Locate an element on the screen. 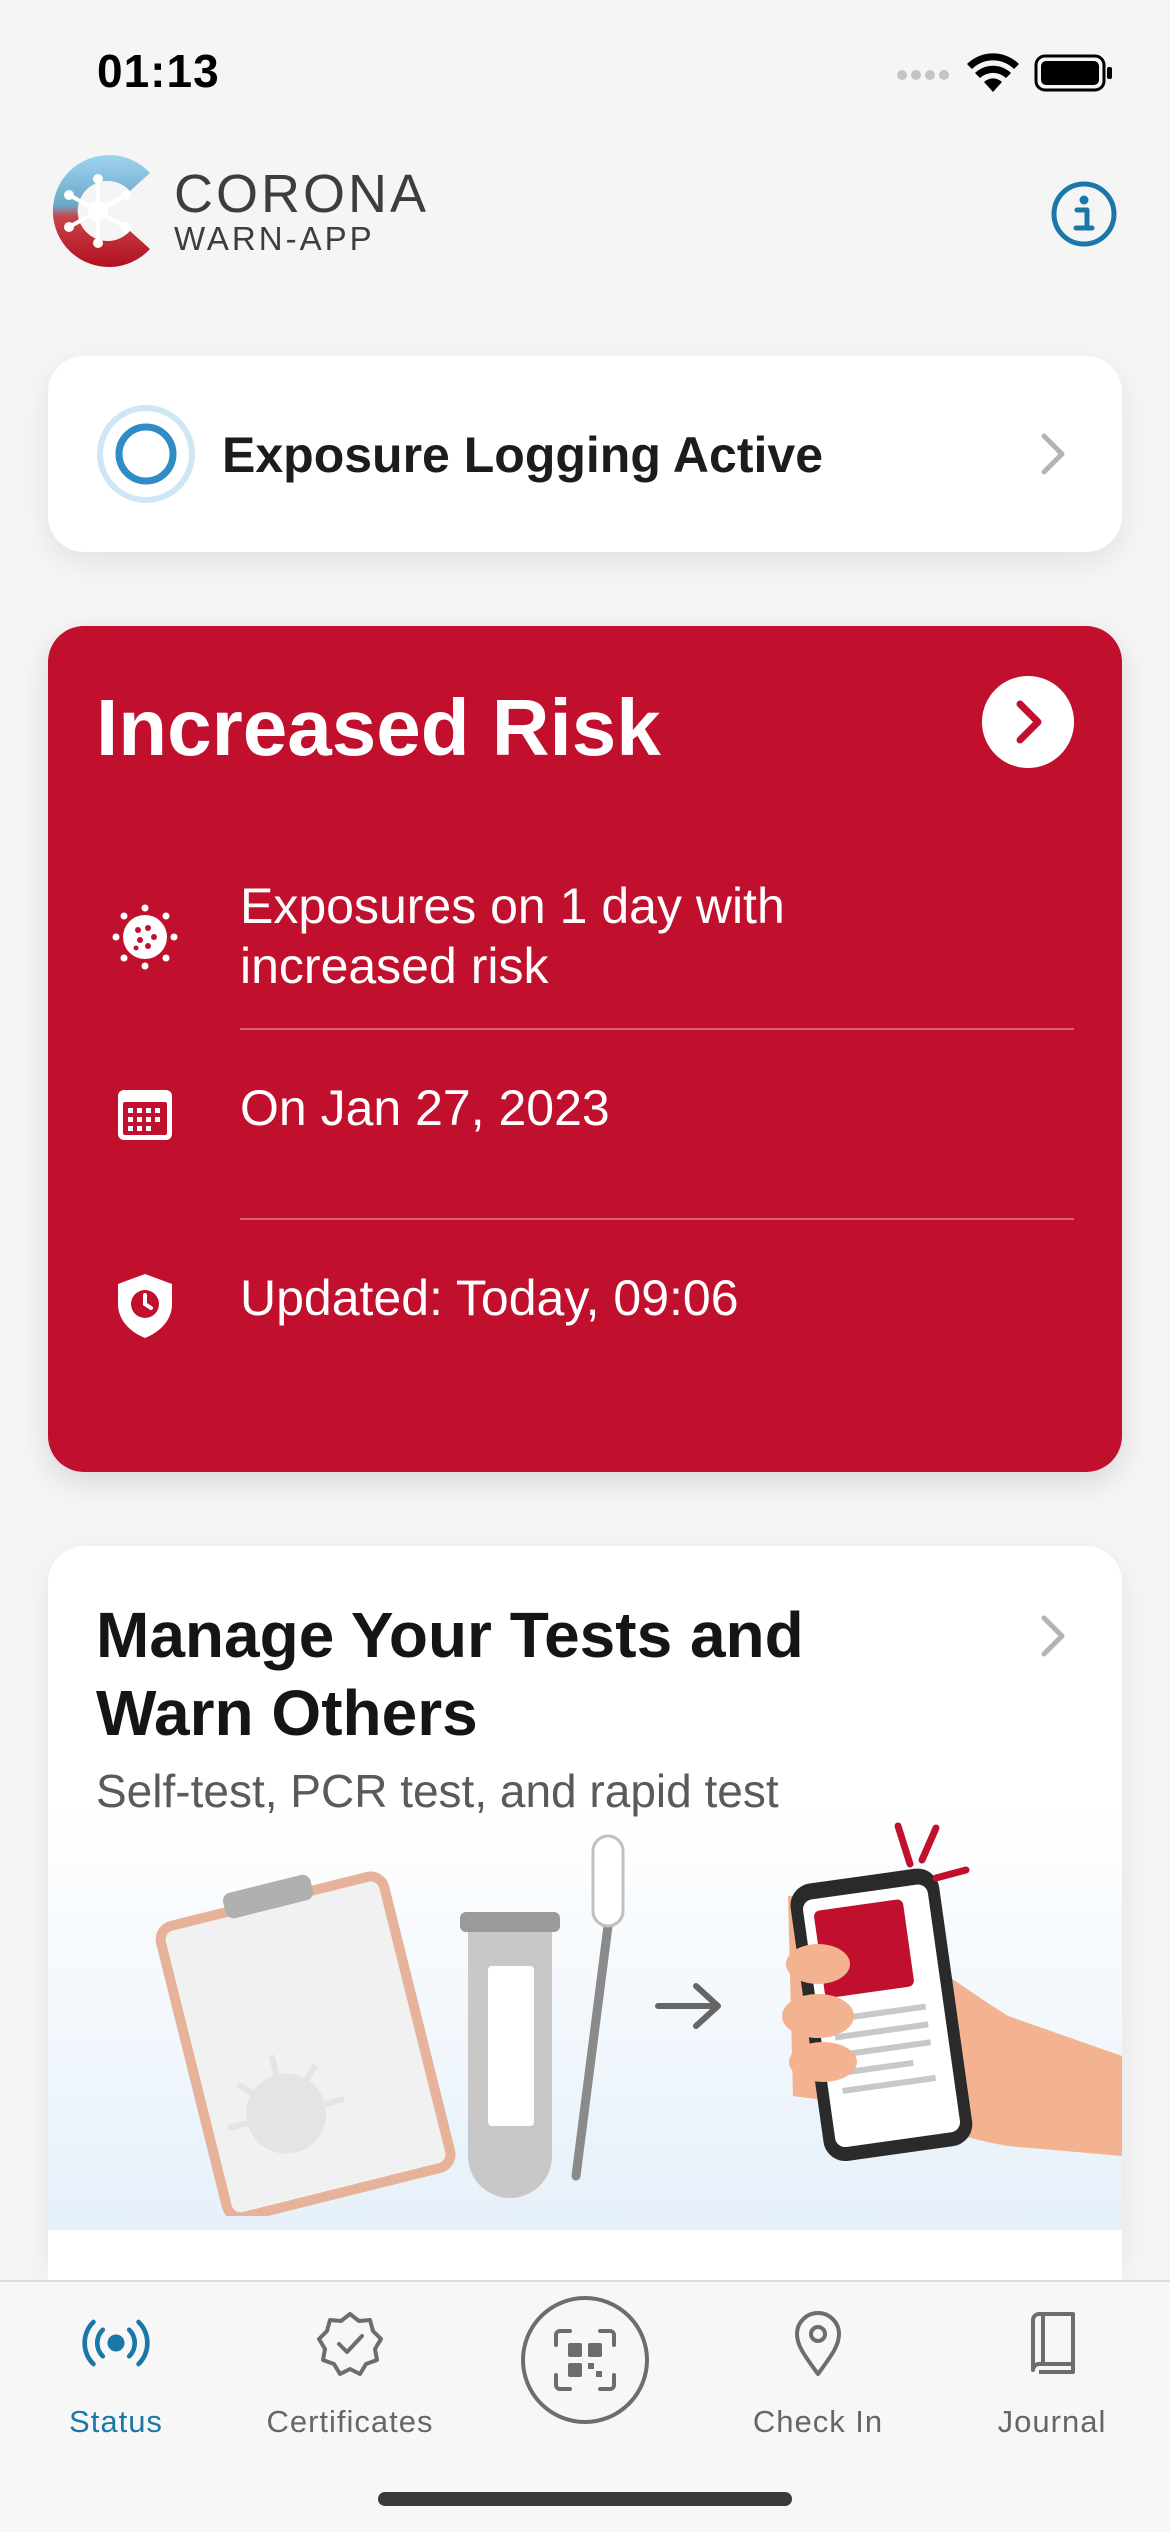 This screenshot has height=2532, width=1170. tab-journal: Journal is located at coordinates (1052, 2378).